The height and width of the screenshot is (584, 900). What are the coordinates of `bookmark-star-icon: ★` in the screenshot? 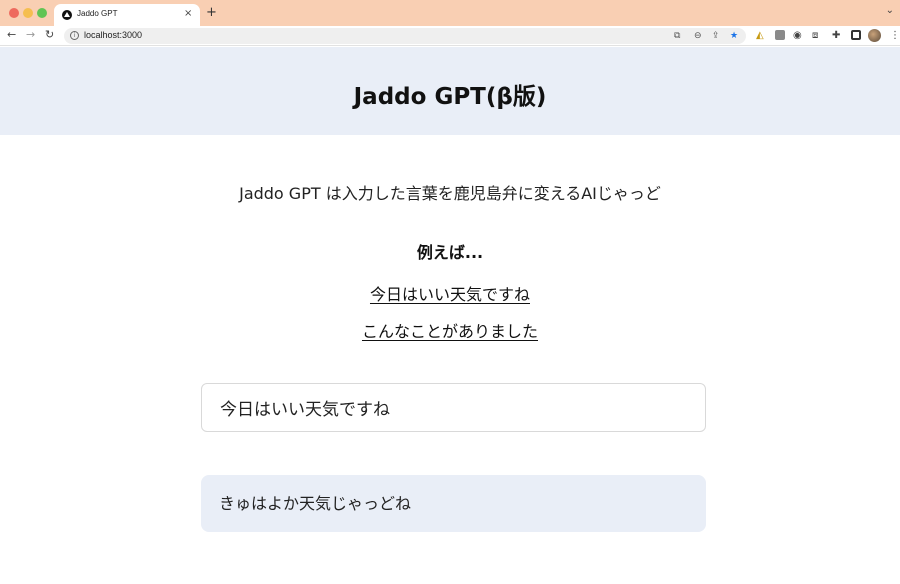 It's located at (734, 36).